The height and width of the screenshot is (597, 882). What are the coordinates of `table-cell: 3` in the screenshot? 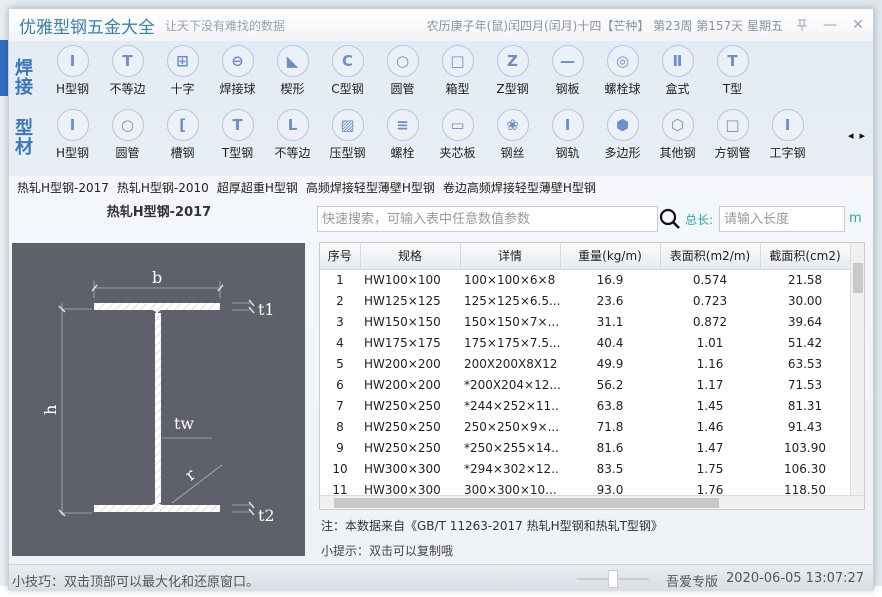 It's located at (340, 321).